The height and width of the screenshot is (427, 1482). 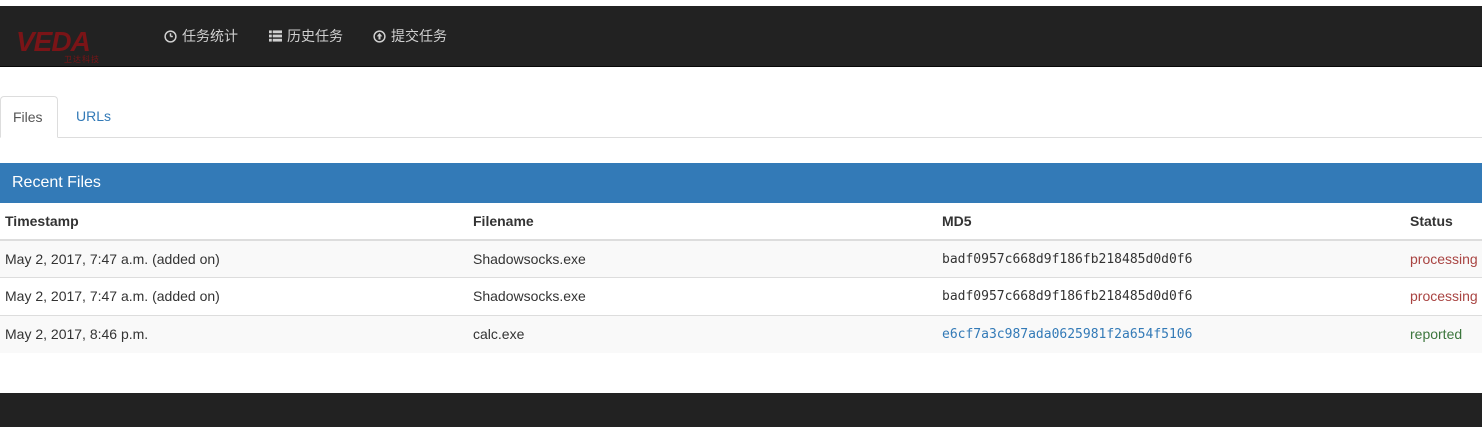 What do you see at coordinates (170, 36) in the screenshot?
I see `dashboard-icon` at bounding box center [170, 36].